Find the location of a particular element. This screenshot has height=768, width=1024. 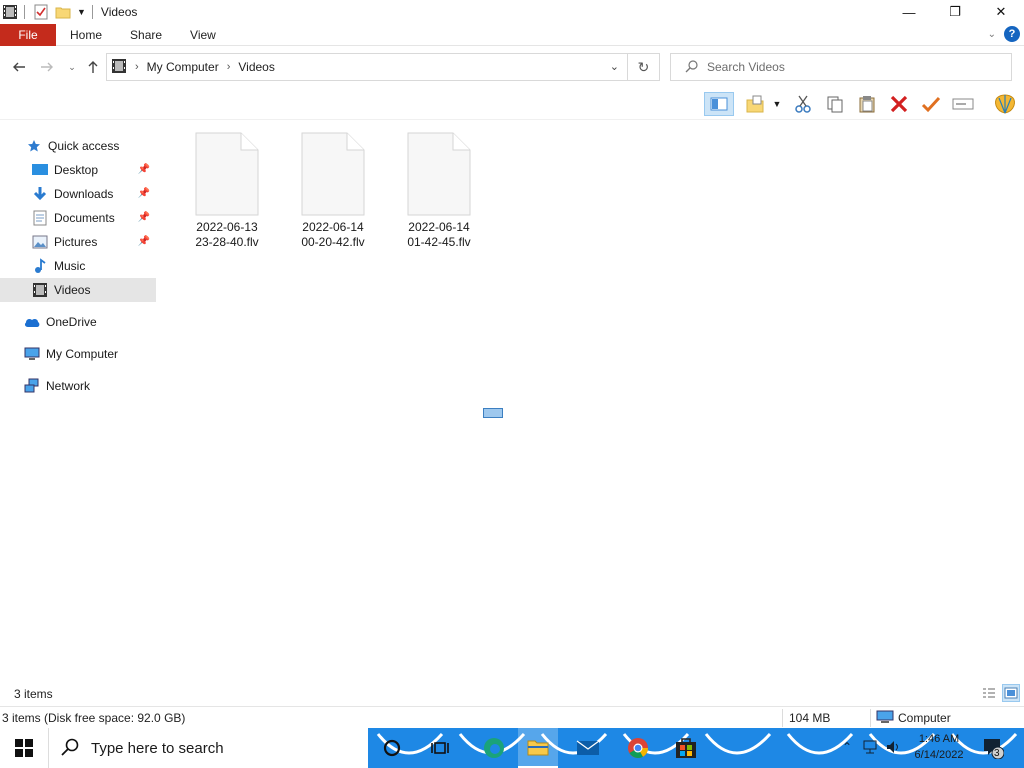

taskbar-search-input: Type here to search is located at coordinates (208, 748).